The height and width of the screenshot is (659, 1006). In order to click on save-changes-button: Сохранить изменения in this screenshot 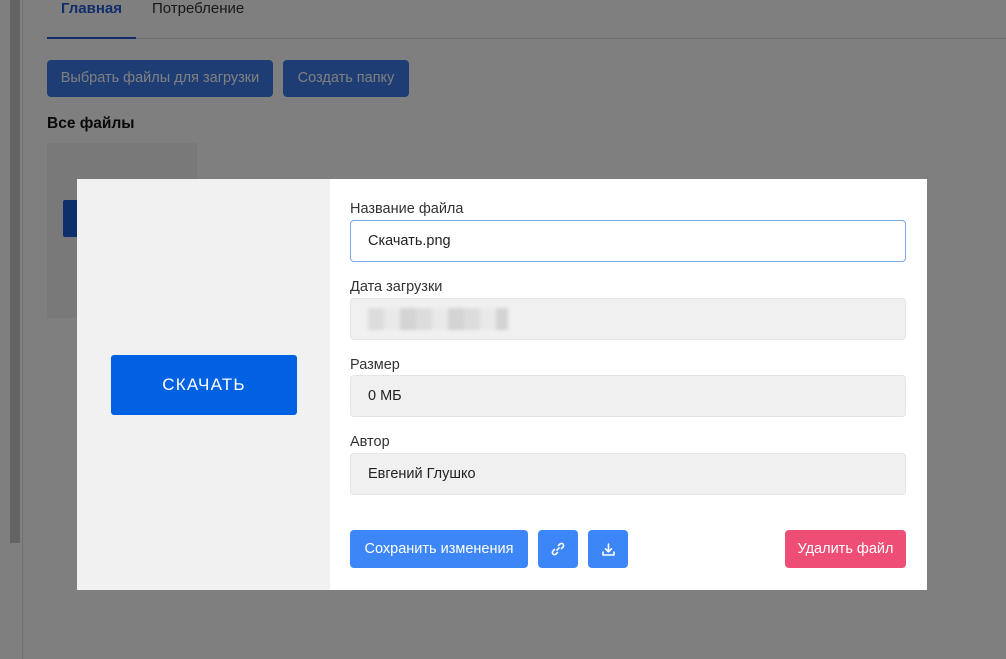, I will do `click(439, 549)`.